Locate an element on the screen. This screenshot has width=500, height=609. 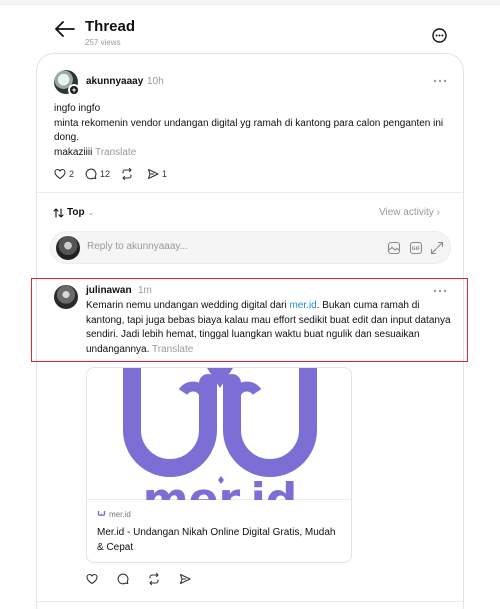
chevron-right-icon: › is located at coordinates (438, 212).